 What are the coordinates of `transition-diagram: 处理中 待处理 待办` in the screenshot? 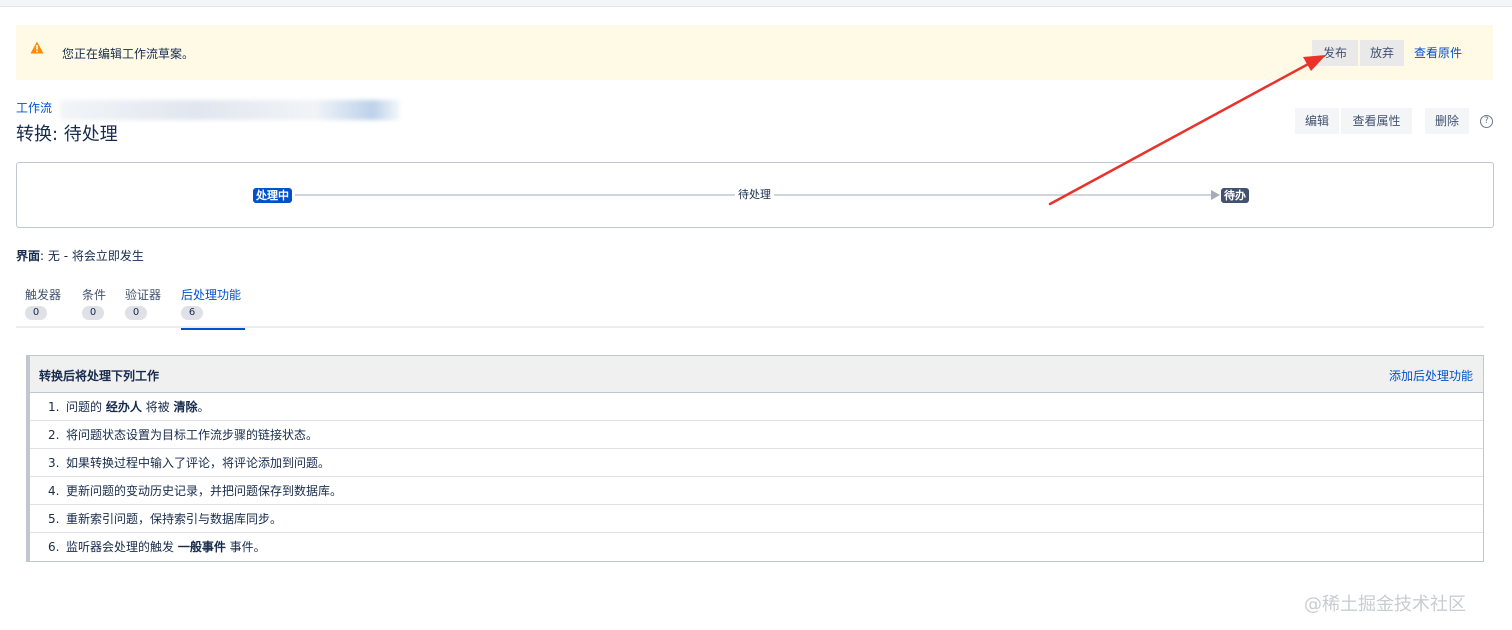 It's located at (755, 195).